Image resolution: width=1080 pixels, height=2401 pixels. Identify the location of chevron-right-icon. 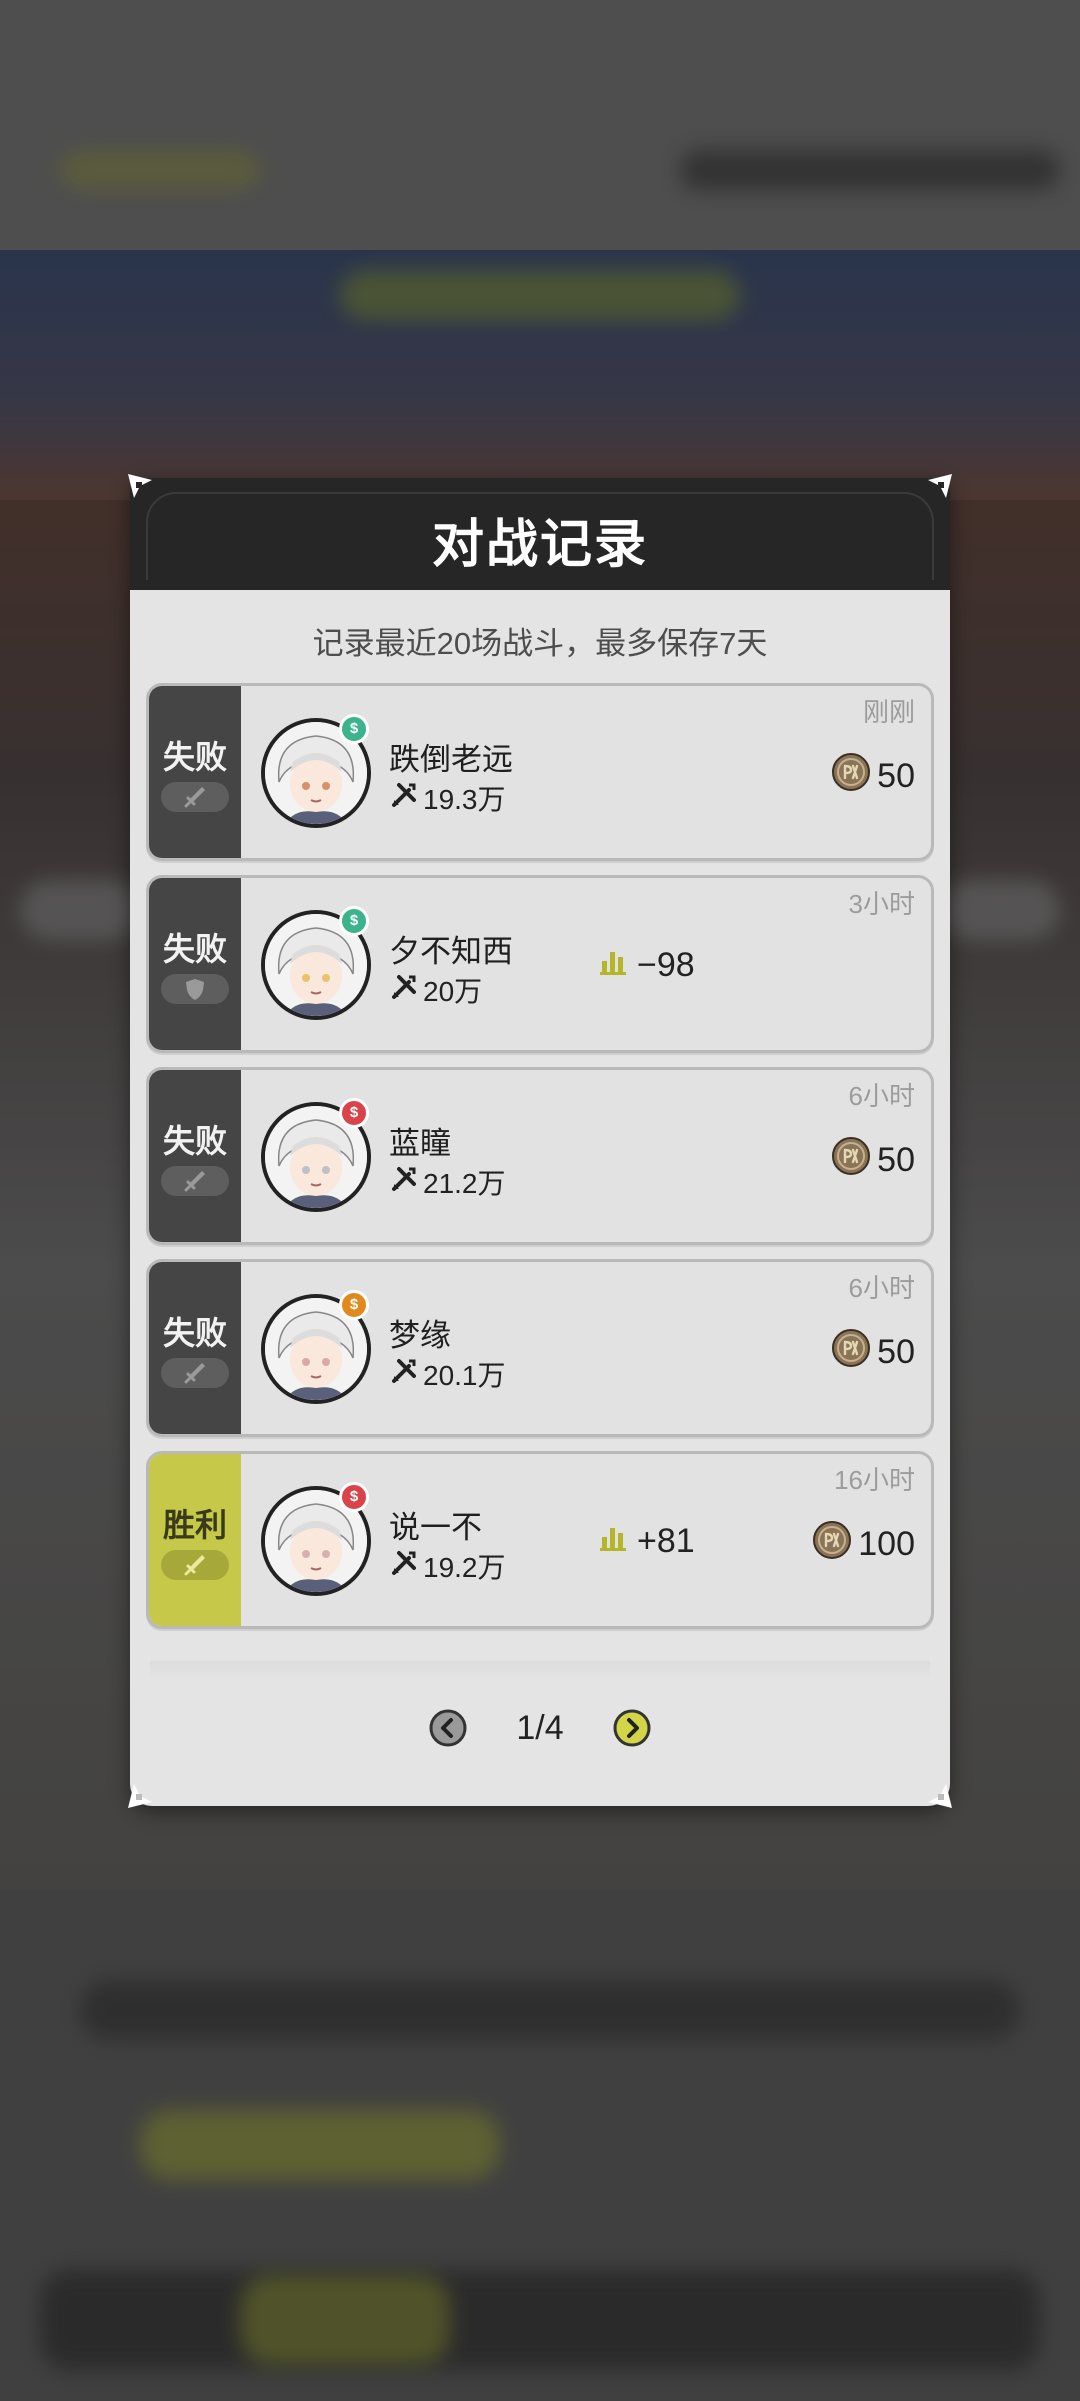
(632, 1728).